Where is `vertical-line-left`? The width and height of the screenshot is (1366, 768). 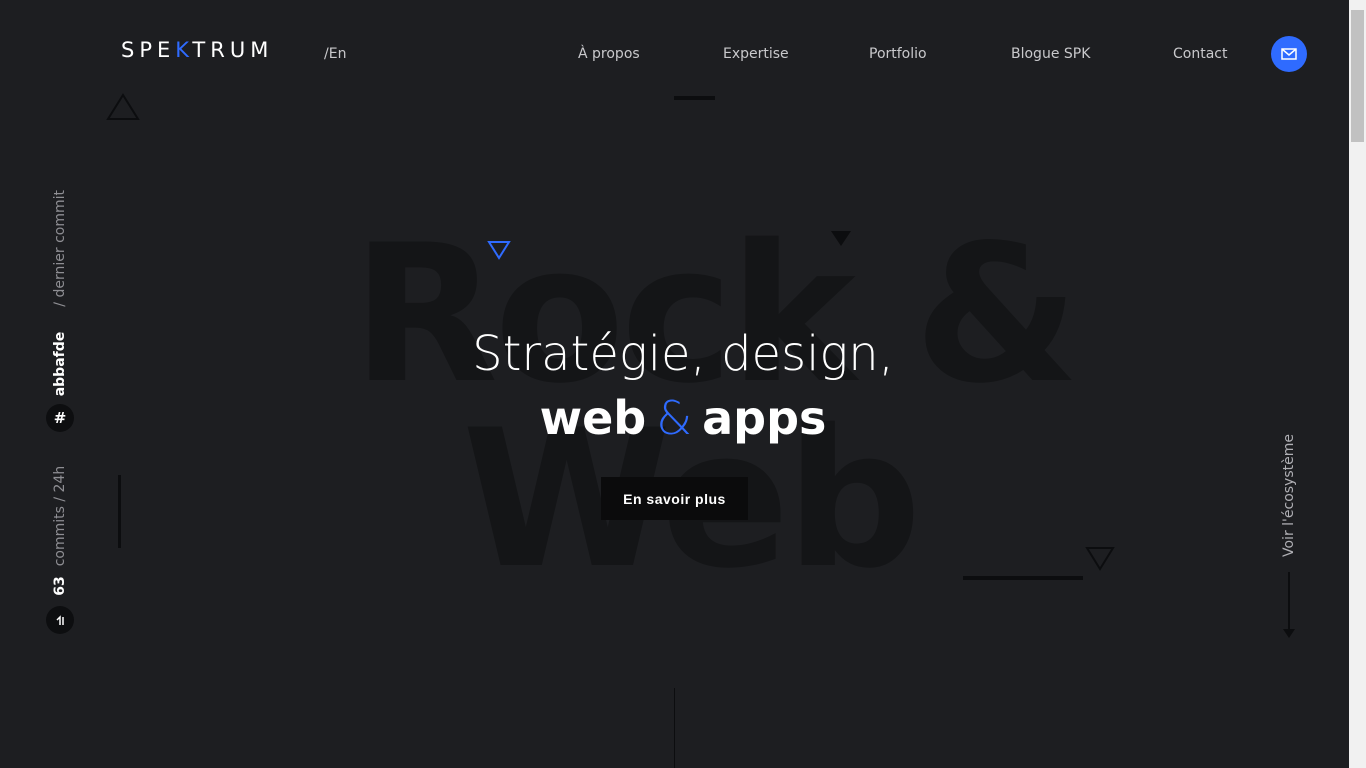
vertical-line-left is located at coordinates (119, 511).